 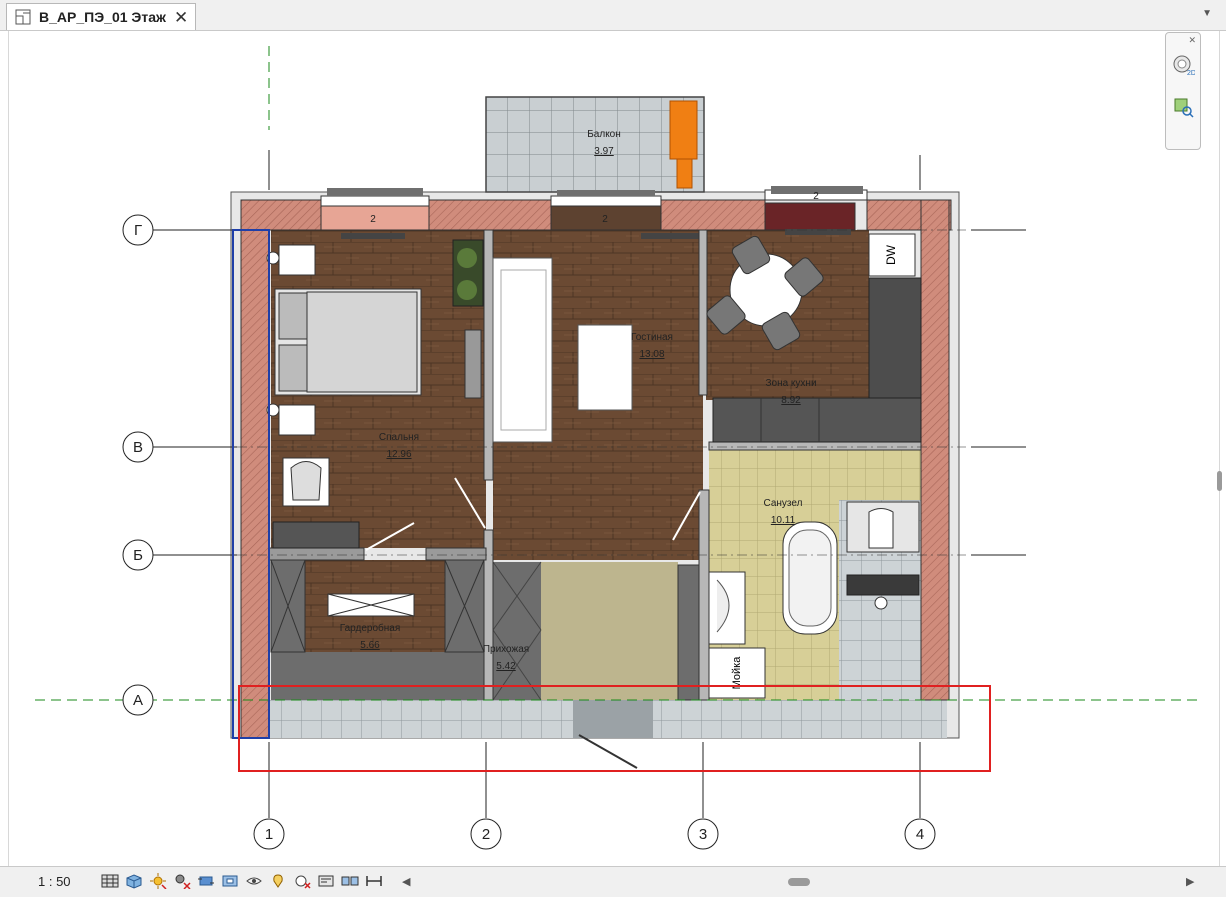 What do you see at coordinates (1219, 481) in the screenshot?
I see `vertical-scrollbar-thumb` at bounding box center [1219, 481].